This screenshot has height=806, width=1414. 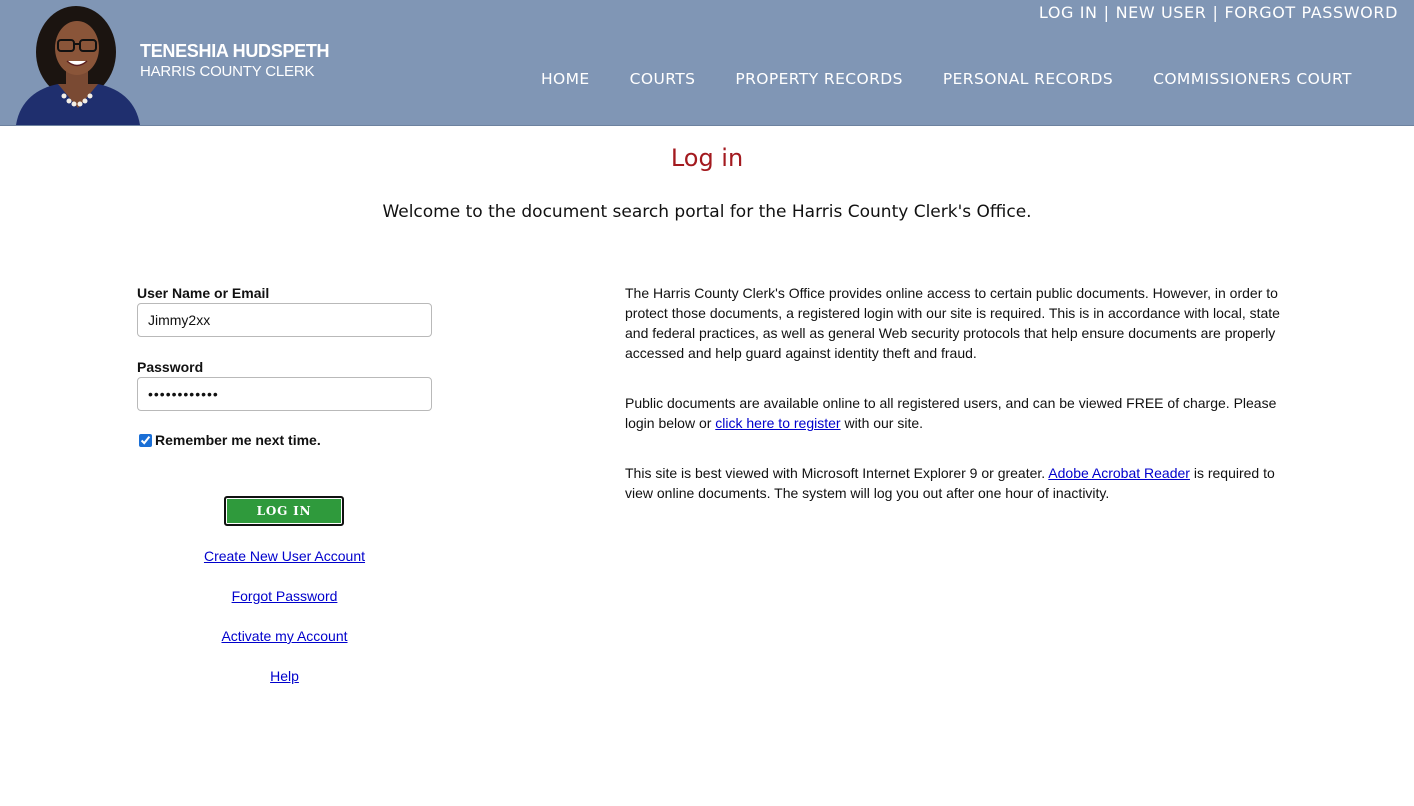 I want to click on clerk-title: HARRIS COUNTY CLERK, so click(x=227, y=71).